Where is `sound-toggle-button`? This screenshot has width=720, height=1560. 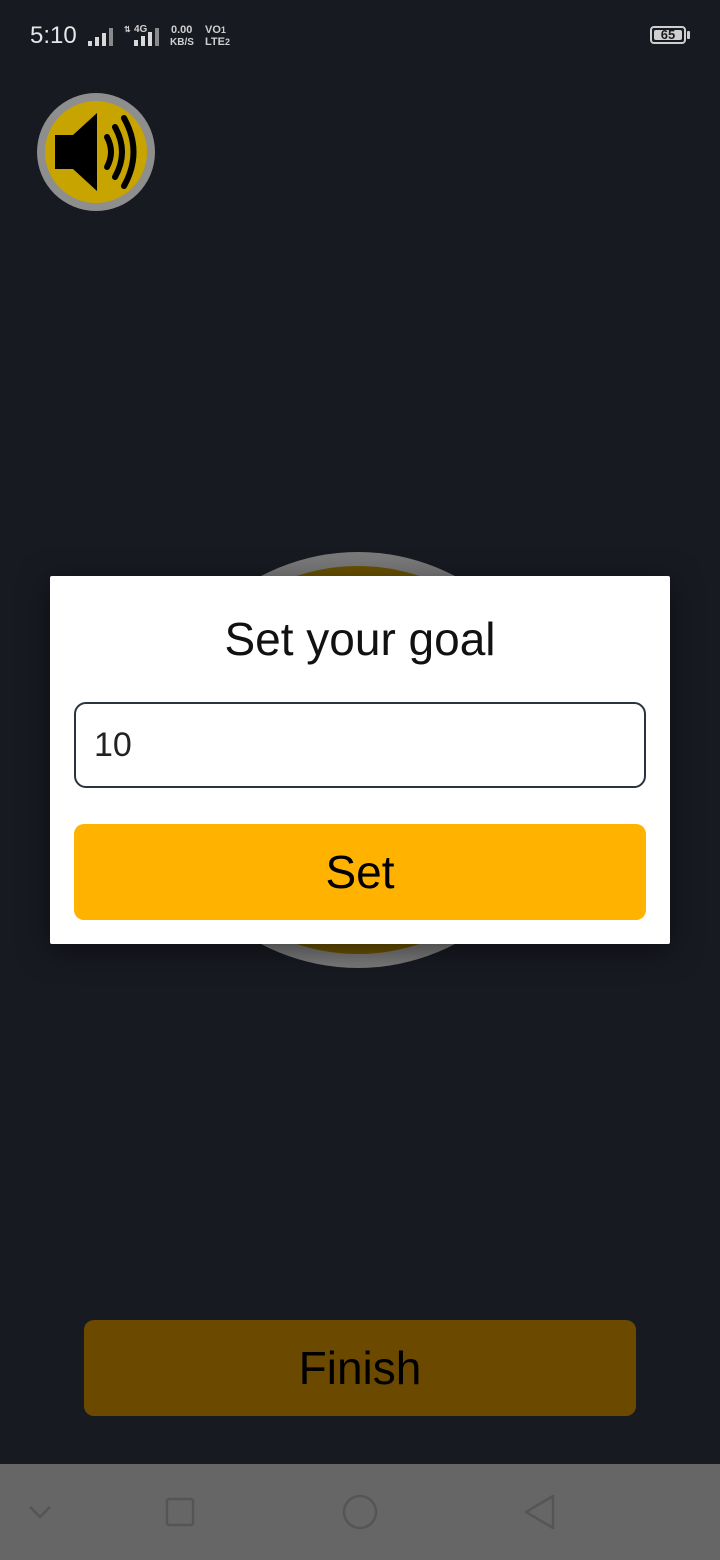 sound-toggle-button is located at coordinates (96, 152).